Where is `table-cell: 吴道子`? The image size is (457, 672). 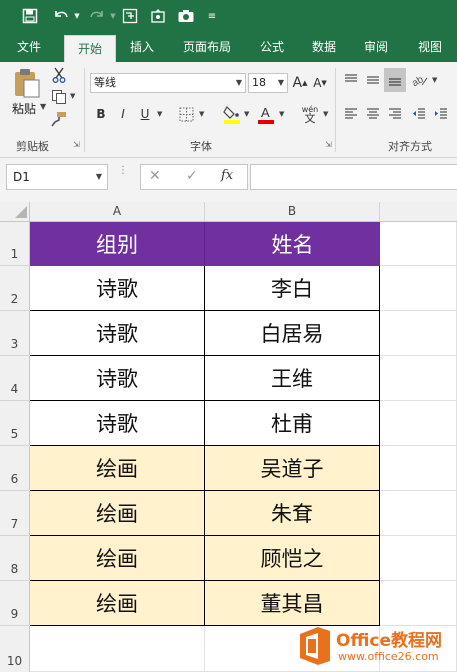
table-cell: 吴道子 is located at coordinates (292, 468).